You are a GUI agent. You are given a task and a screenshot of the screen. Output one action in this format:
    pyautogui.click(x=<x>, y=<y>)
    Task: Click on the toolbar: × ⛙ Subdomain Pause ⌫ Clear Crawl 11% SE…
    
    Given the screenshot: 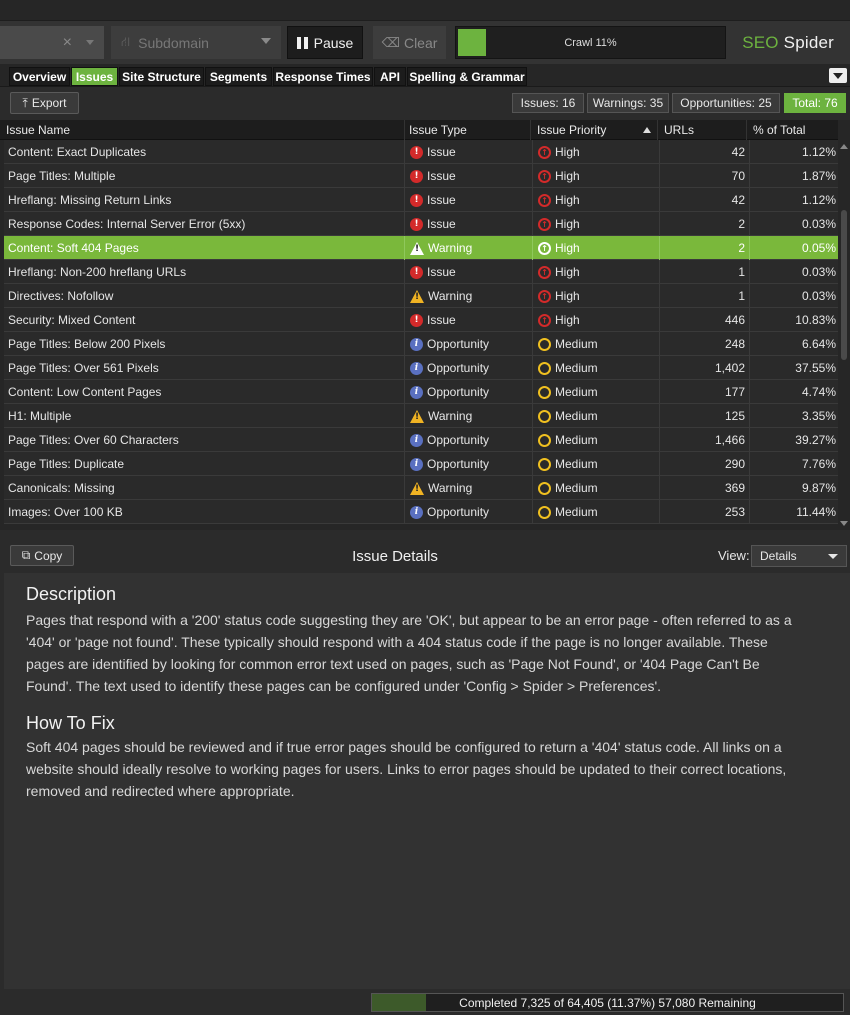 What is the action you would take?
    pyautogui.click(x=425, y=42)
    